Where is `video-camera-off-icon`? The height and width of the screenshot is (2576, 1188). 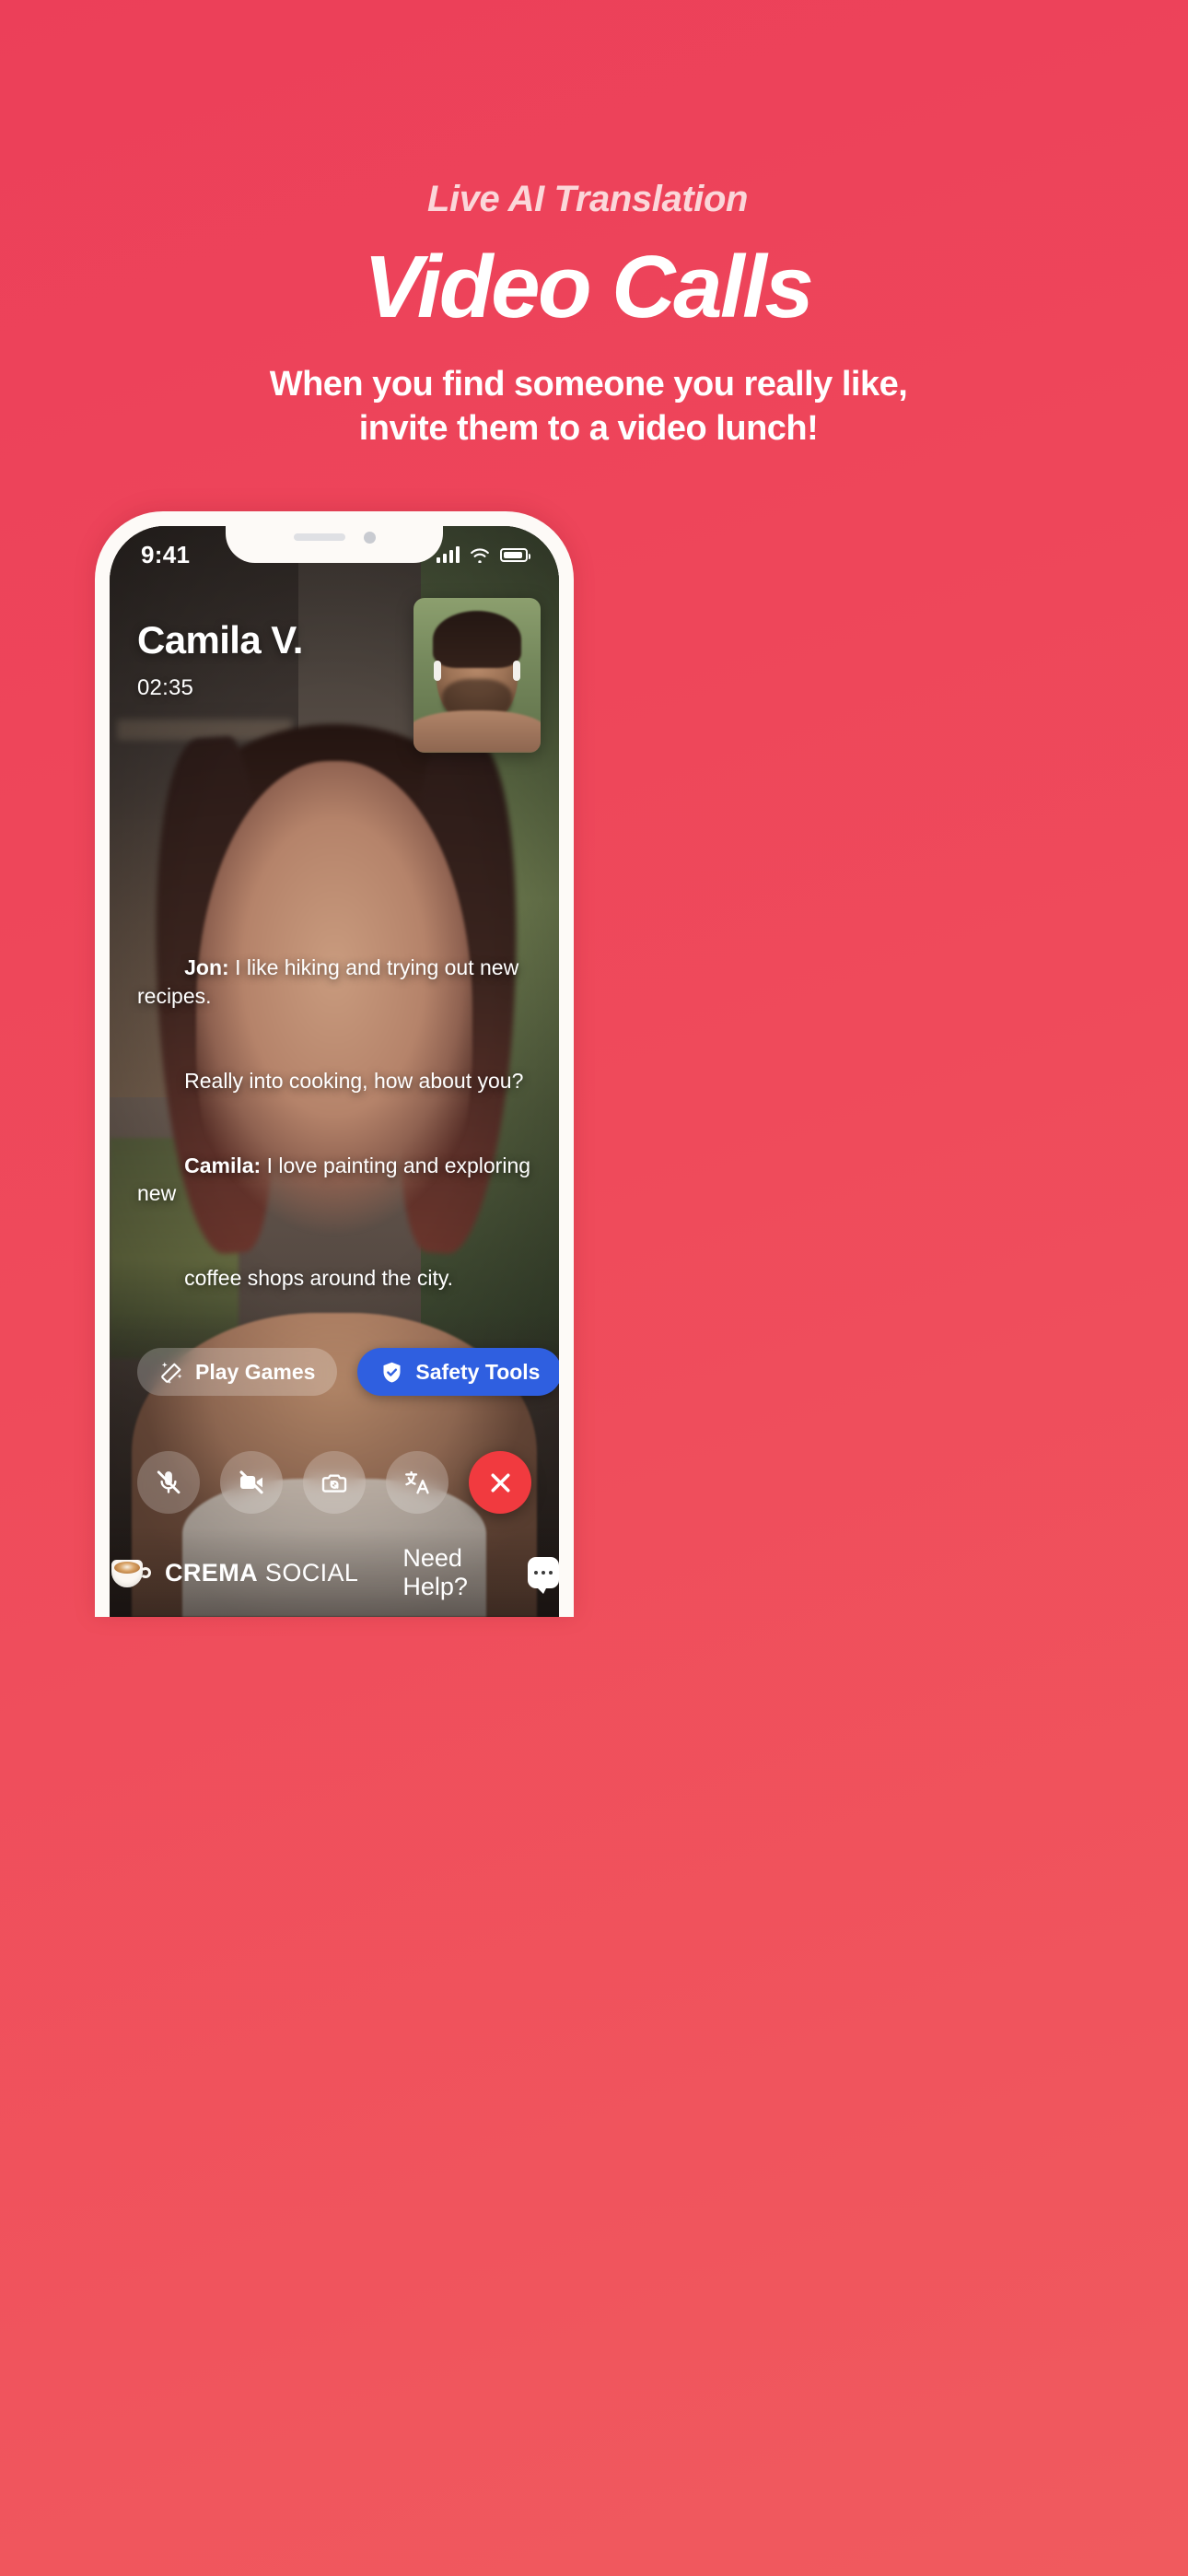 video-camera-off-icon is located at coordinates (251, 1482).